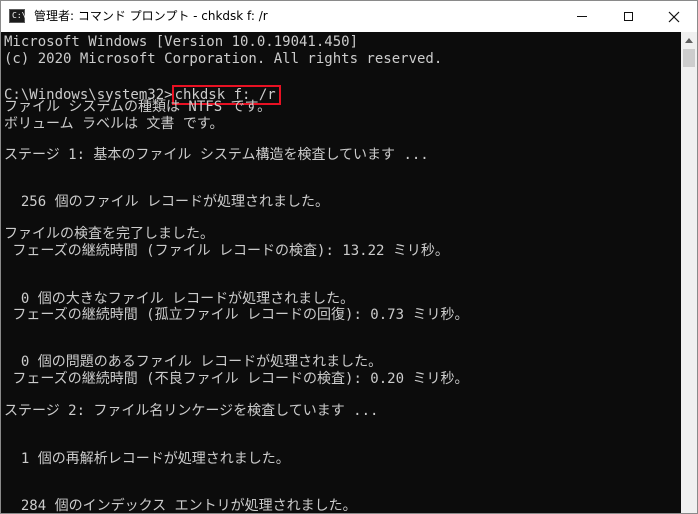 This screenshot has height=514, width=698. Describe the element at coordinates (226, 251) in the screenshot. I see `console-line: フェーズの継続時間 (ファイル レコードの検査): 13.22 ミリ秒。` at that location.